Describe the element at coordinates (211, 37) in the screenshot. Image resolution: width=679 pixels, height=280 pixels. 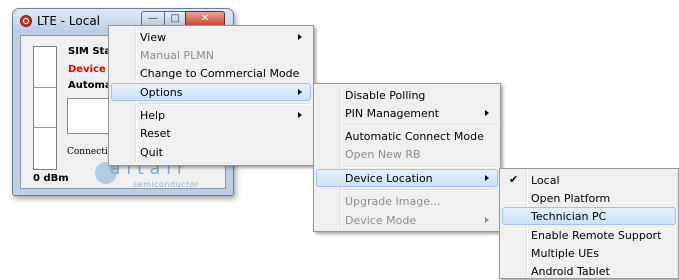
I see `menu-item-view: View` at that location.